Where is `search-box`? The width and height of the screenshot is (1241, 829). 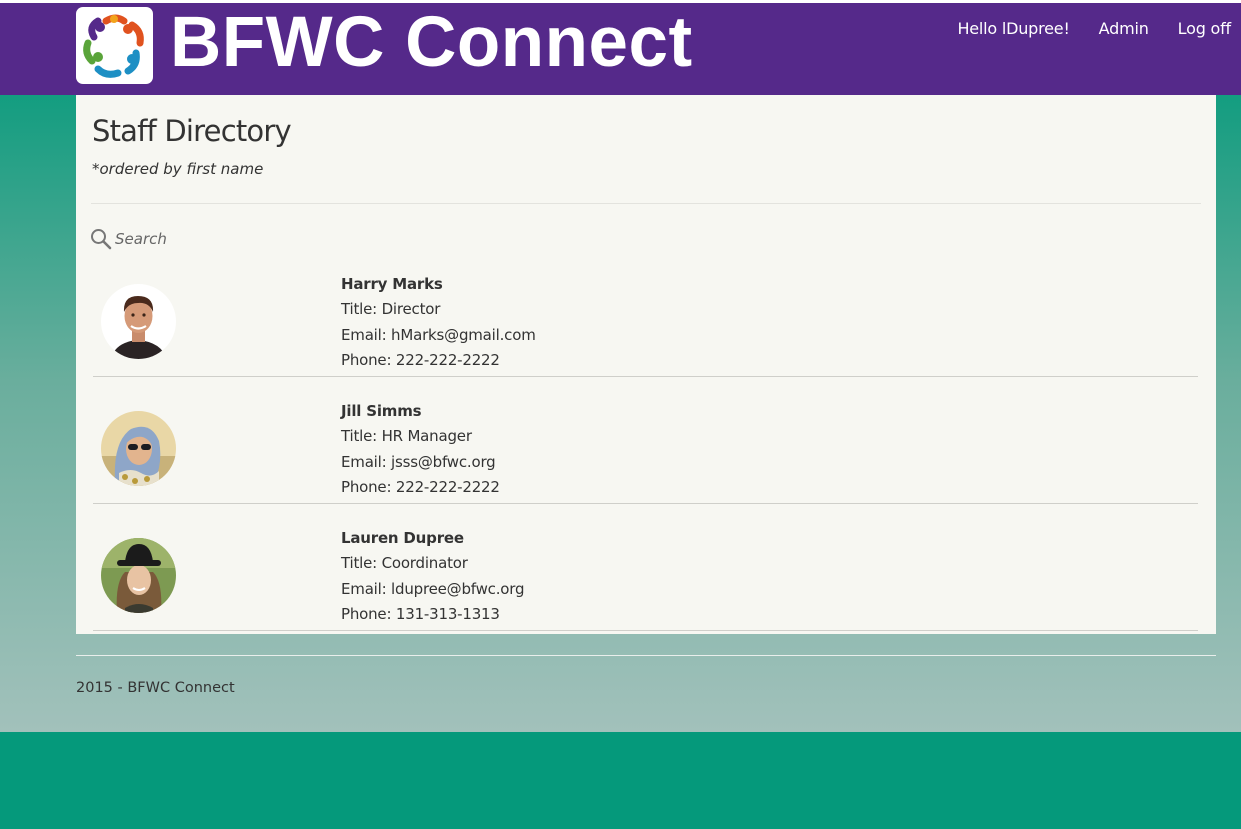
search-box is located at coordinates (202, 239).